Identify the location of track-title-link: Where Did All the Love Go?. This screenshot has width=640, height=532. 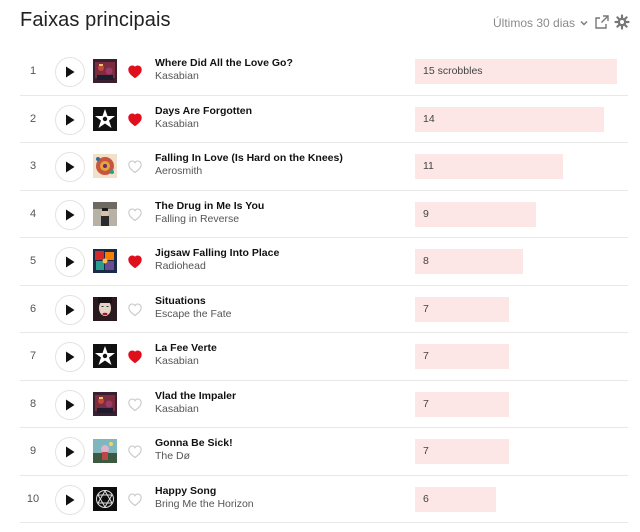
(280, 63).